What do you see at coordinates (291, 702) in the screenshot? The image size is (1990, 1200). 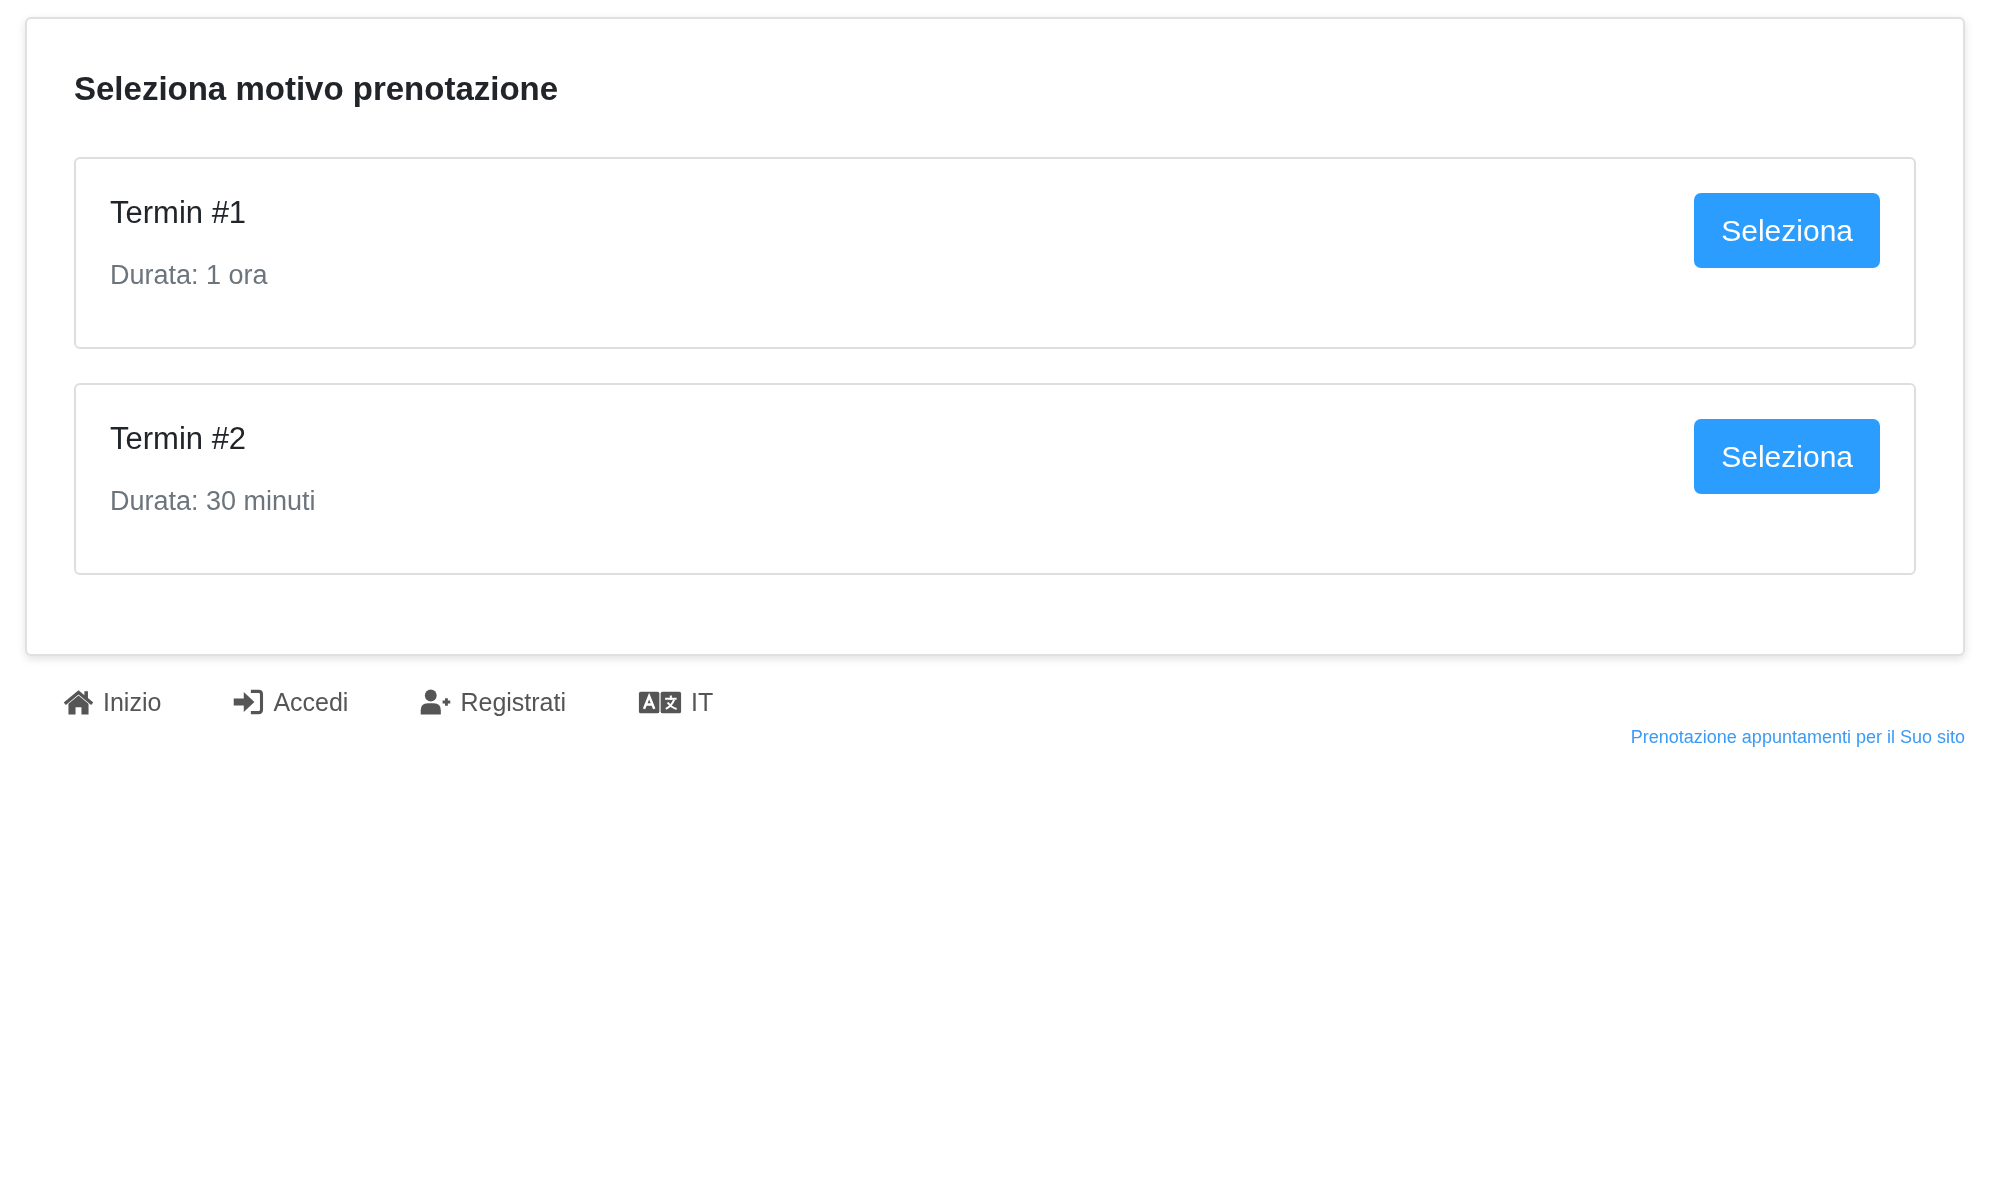 I see `login-link: Accedi` at bounding box center [291, 702].